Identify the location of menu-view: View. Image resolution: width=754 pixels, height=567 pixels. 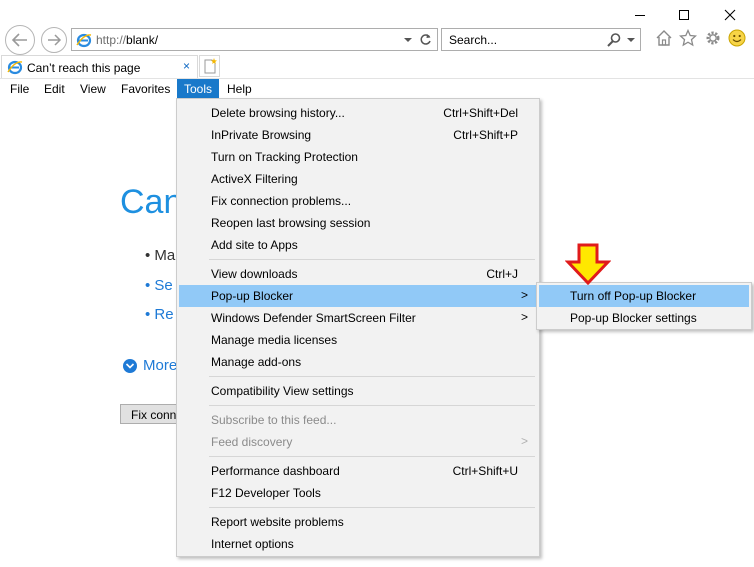
(93, 89).